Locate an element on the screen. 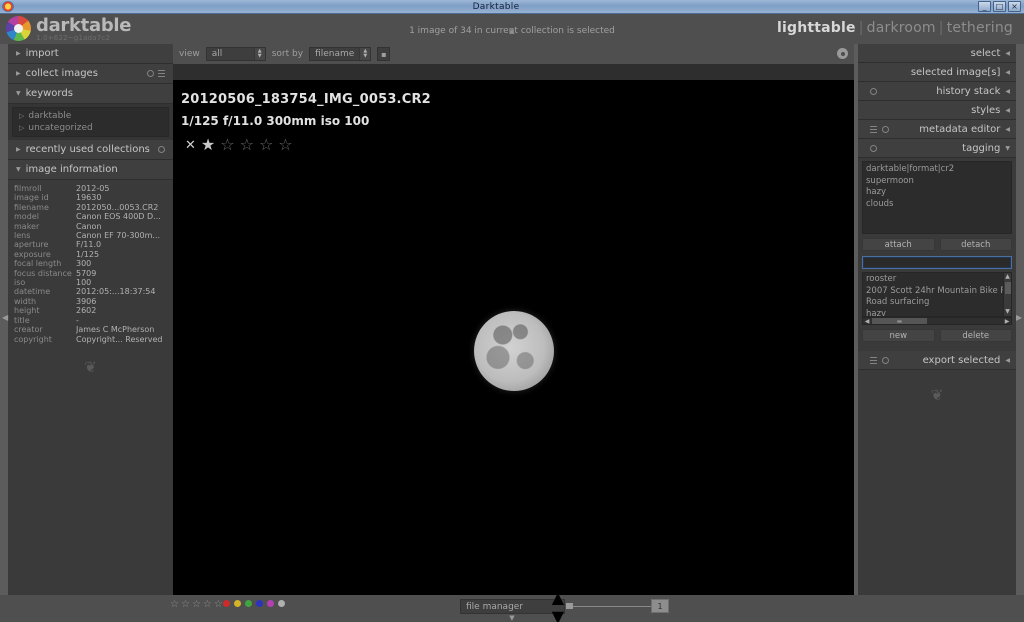 The height and width of the screenshot is (622, 1024). info-key: height is located at coordinates (27, 311).